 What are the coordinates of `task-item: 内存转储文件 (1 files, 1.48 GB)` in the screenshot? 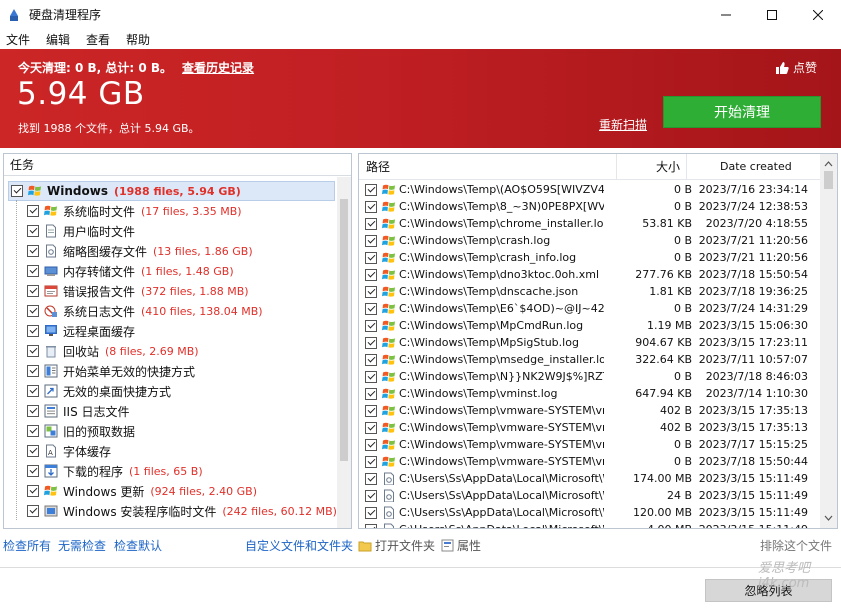 It's located at (130, 271).